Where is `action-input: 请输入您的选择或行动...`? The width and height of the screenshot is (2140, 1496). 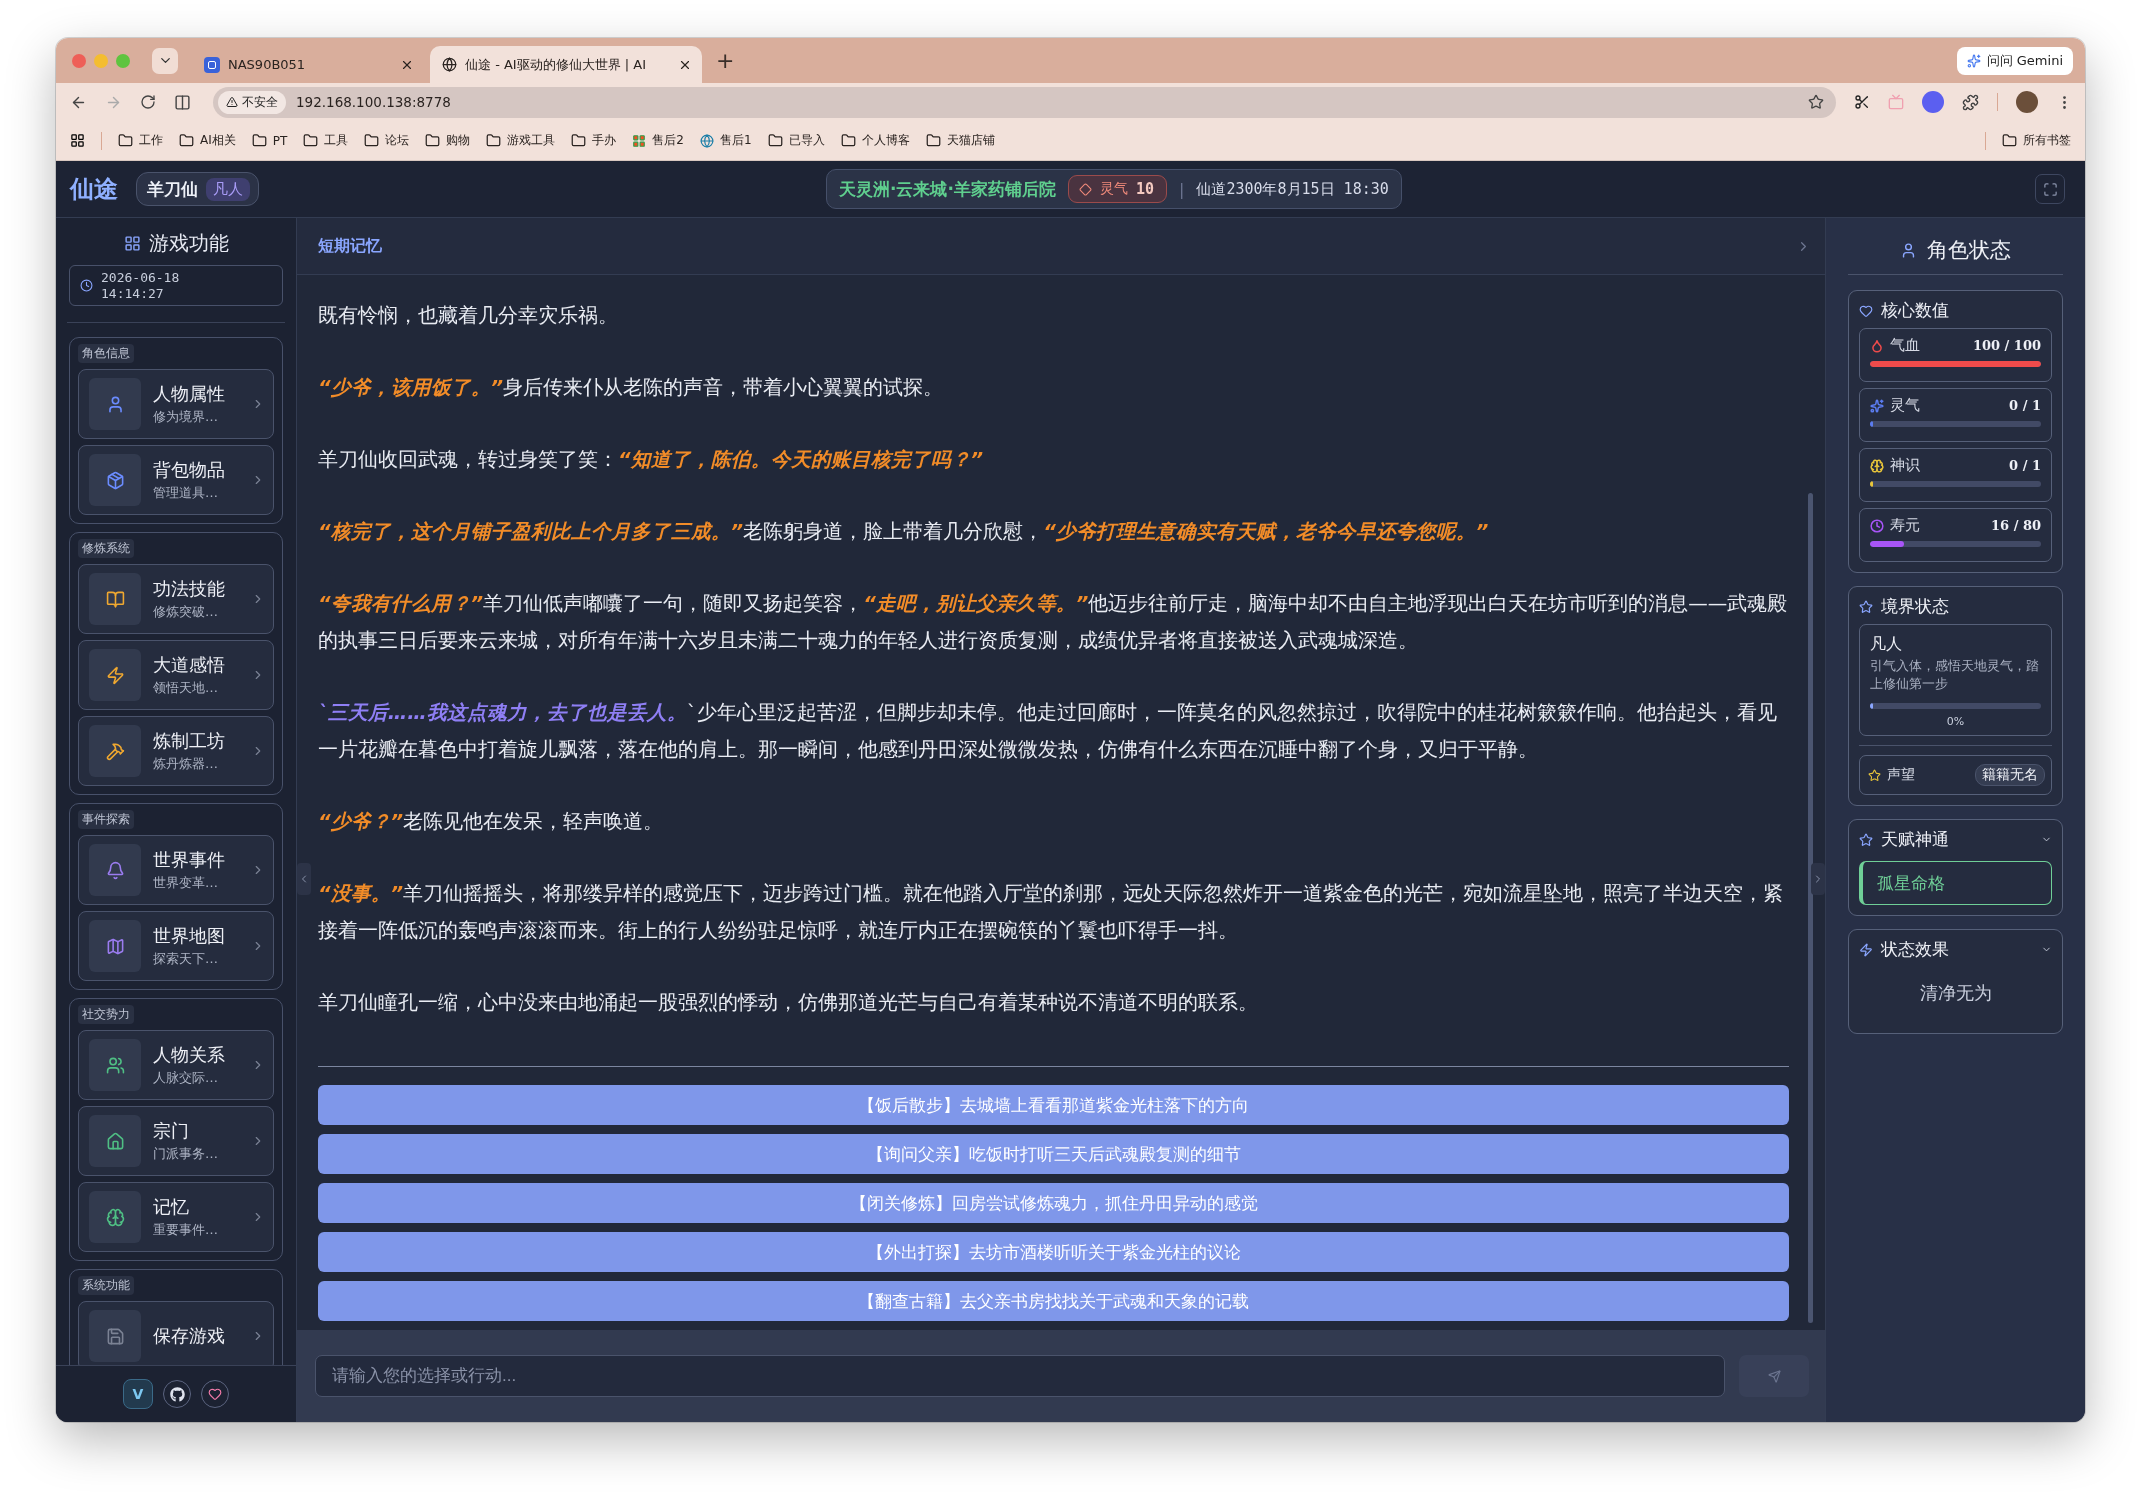
action-input: 请输入您的选择或行动... is located at coordinates (1020, 1376).